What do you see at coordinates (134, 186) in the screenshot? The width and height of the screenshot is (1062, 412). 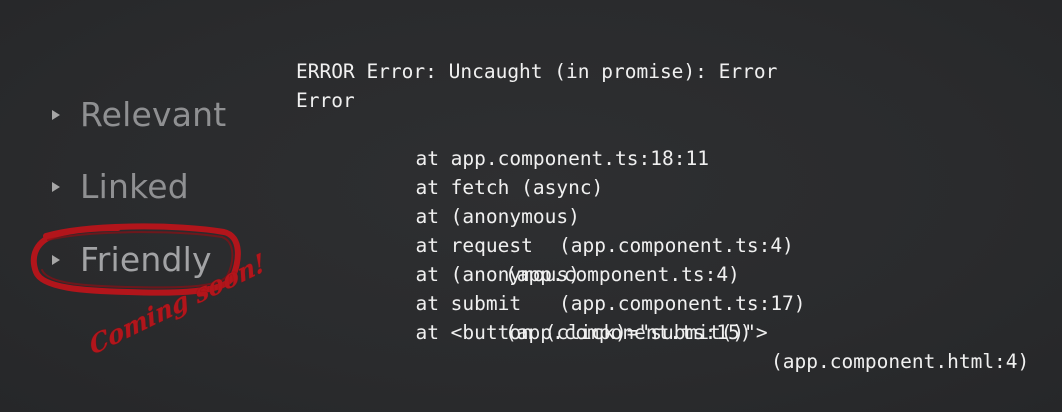 I see `bullet-label: Linked` at bounding box center [134, 186].